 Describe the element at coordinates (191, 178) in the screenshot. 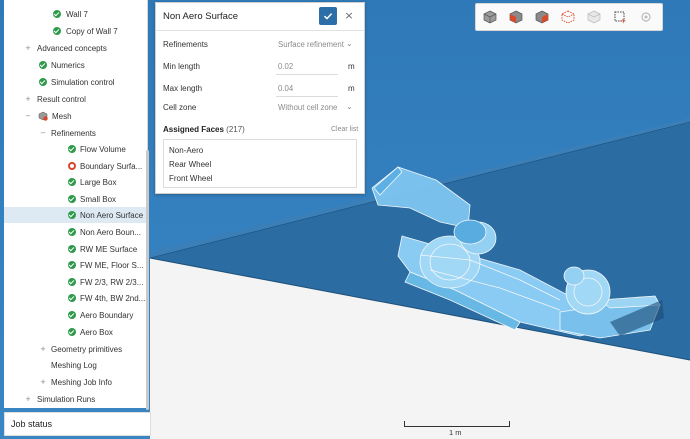

I see `list-item: Front Wheel` at that location.